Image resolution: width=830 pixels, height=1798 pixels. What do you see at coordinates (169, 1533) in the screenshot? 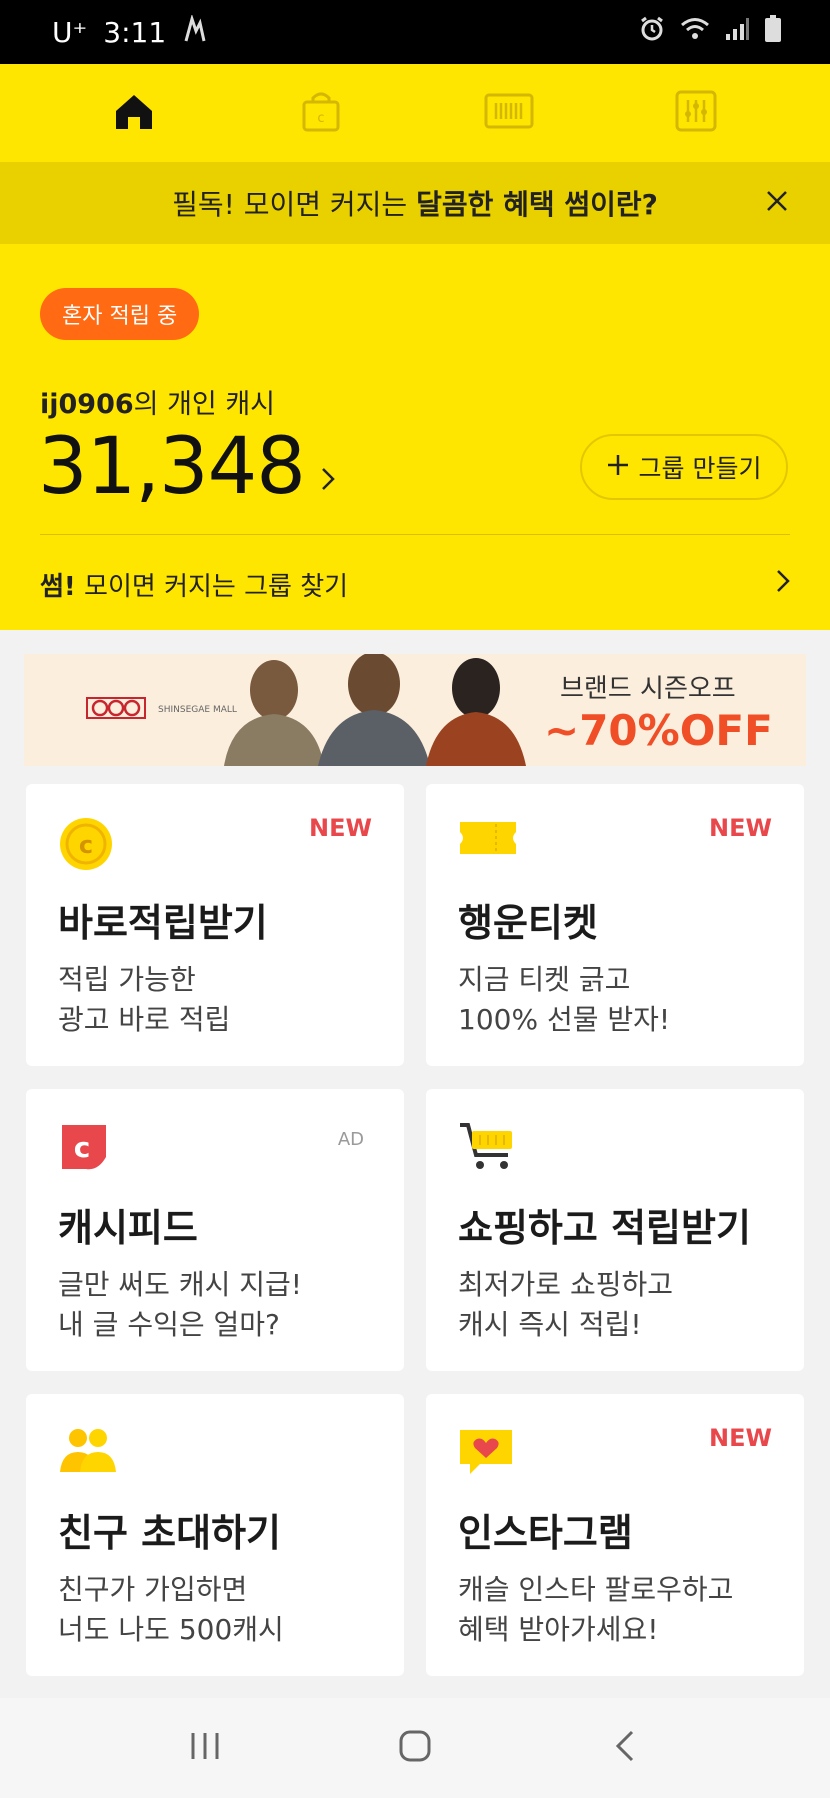
I see `card-title: 친구 초대하기` at bounding box center [169, 1533].